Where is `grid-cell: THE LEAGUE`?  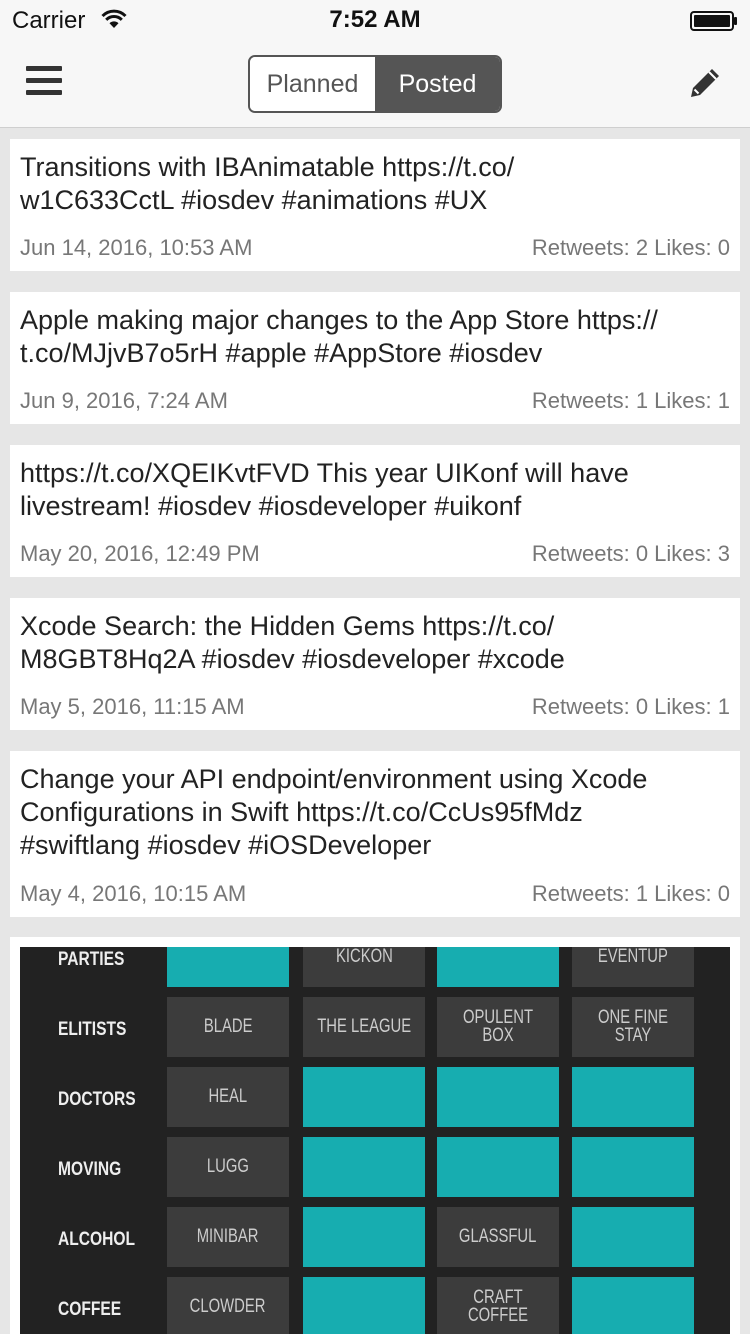
grid-cell: THE LEAGUE is located at coordinates (364, 1027).